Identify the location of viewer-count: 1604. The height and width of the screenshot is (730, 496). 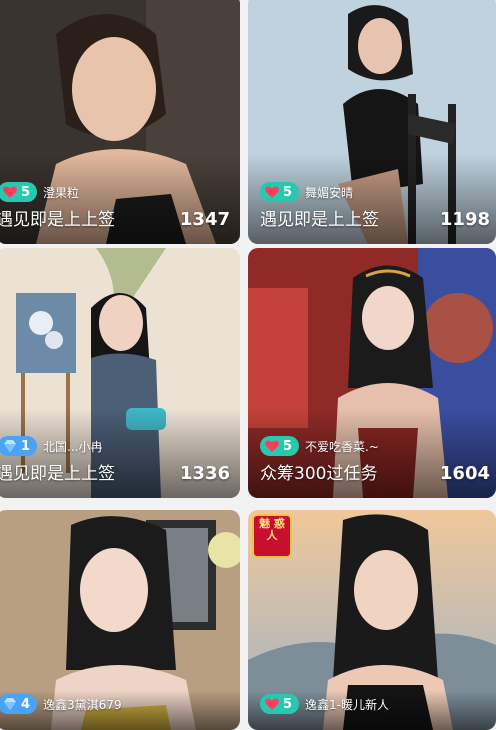
(464, 473).